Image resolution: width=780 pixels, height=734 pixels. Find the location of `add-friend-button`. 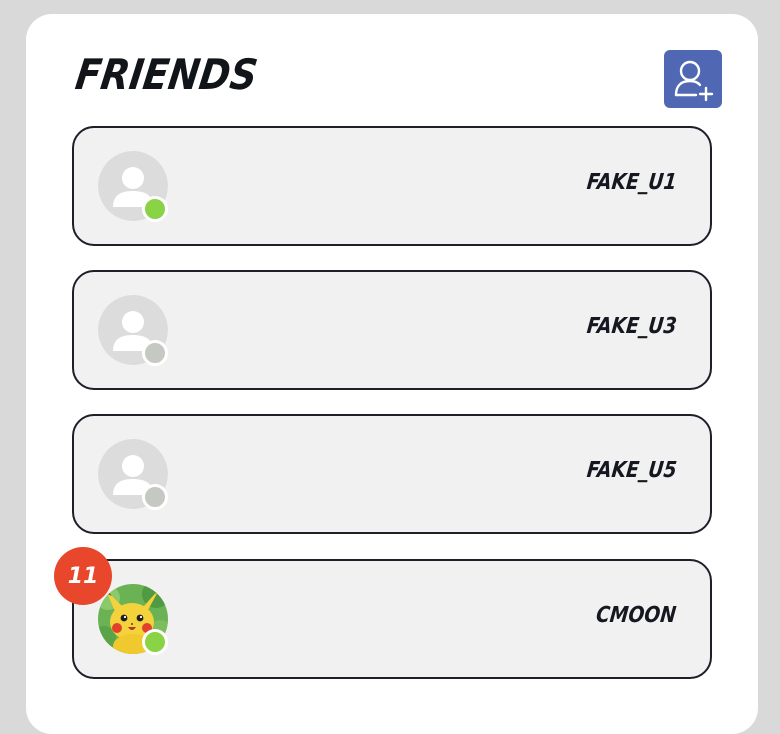

add-friend-button is located at coordinates (693, 79).